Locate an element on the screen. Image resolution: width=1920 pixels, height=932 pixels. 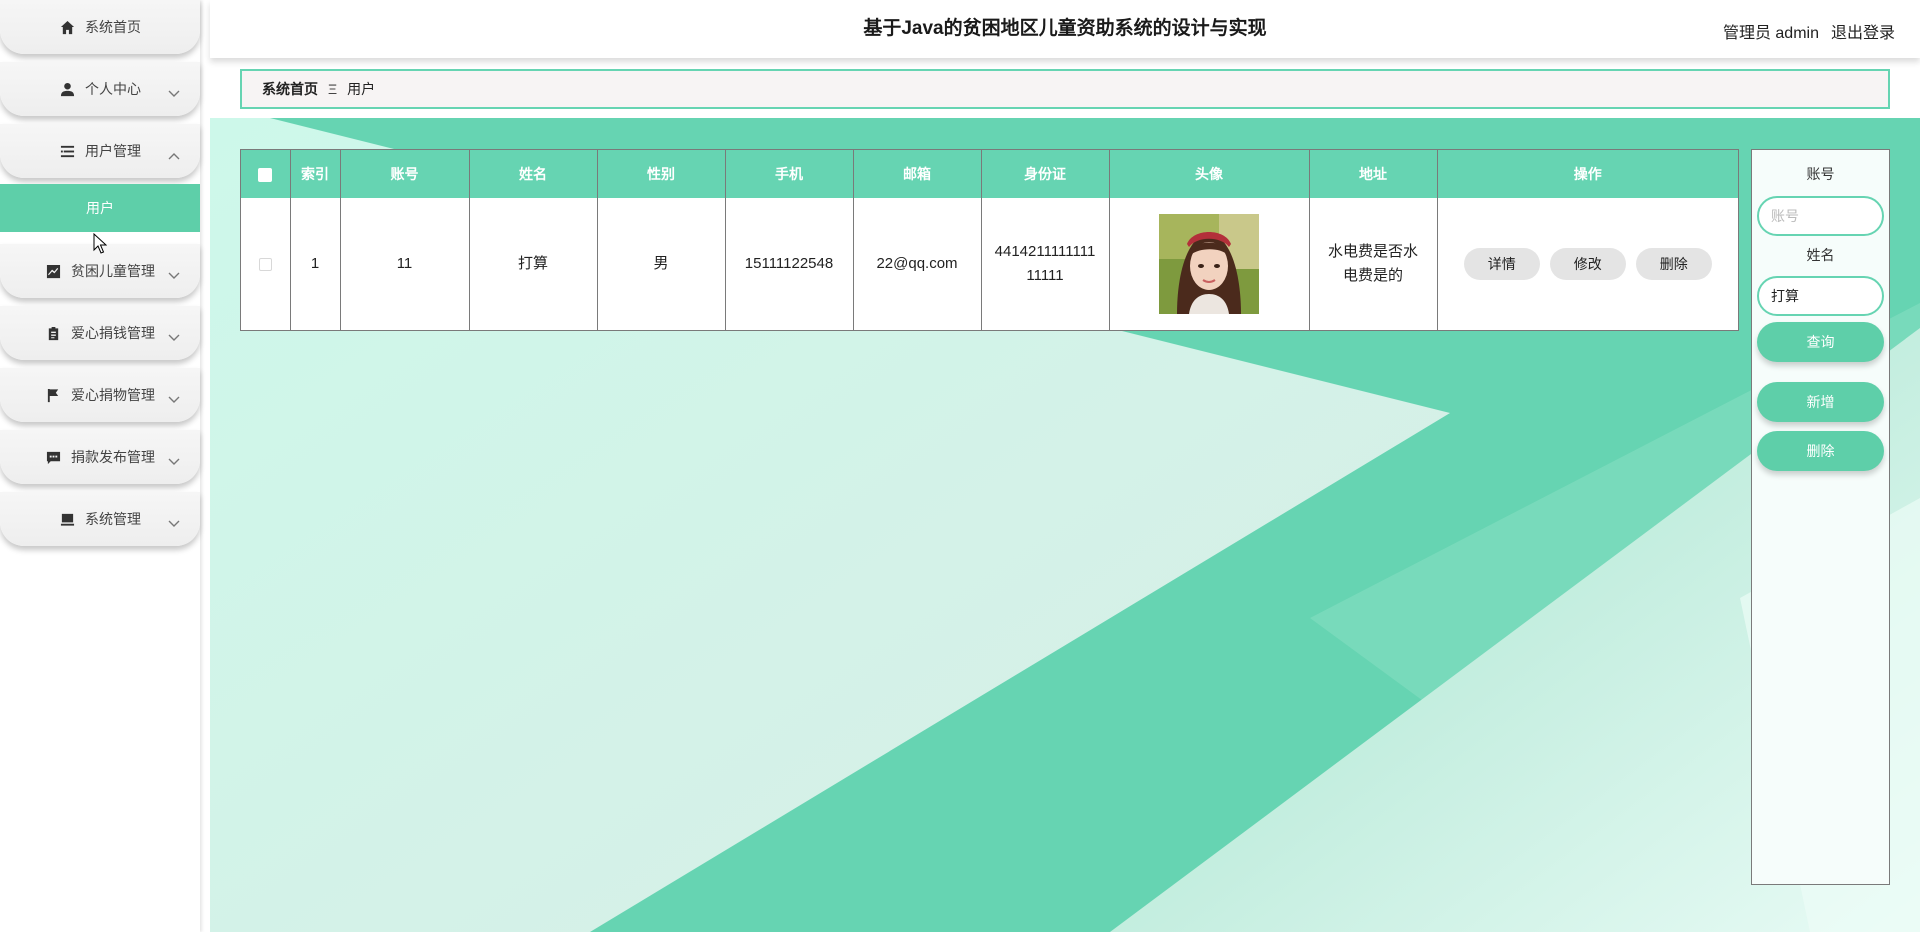
select-all-header is located at coordinates (266, 174).